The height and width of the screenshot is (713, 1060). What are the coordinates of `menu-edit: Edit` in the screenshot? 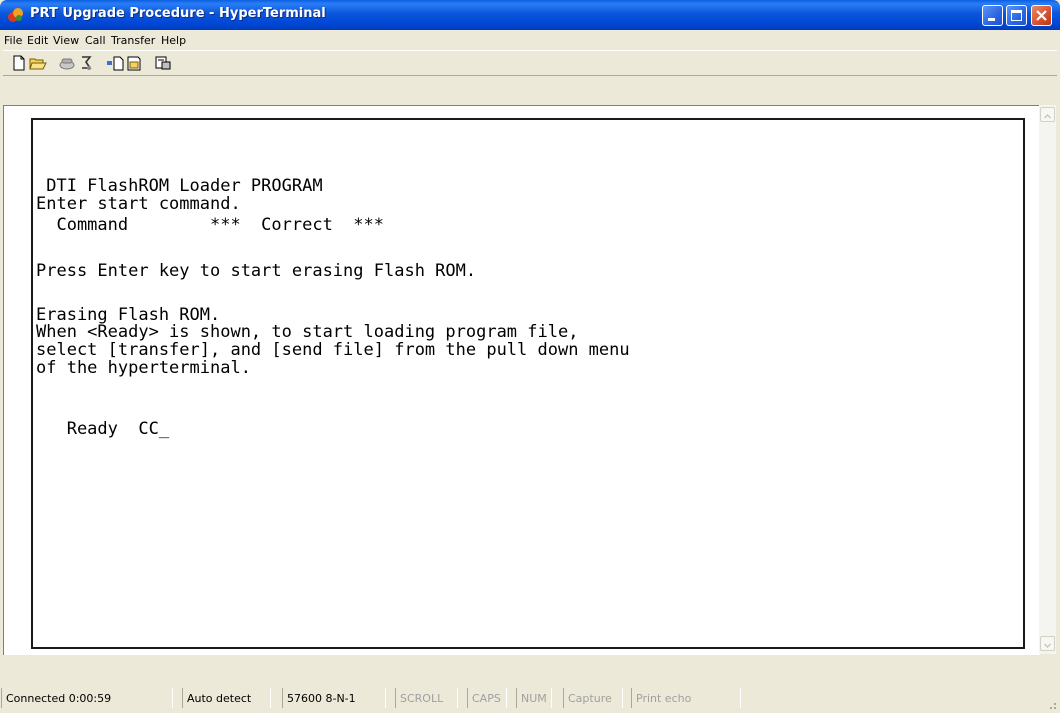 It's located at (37, 40).